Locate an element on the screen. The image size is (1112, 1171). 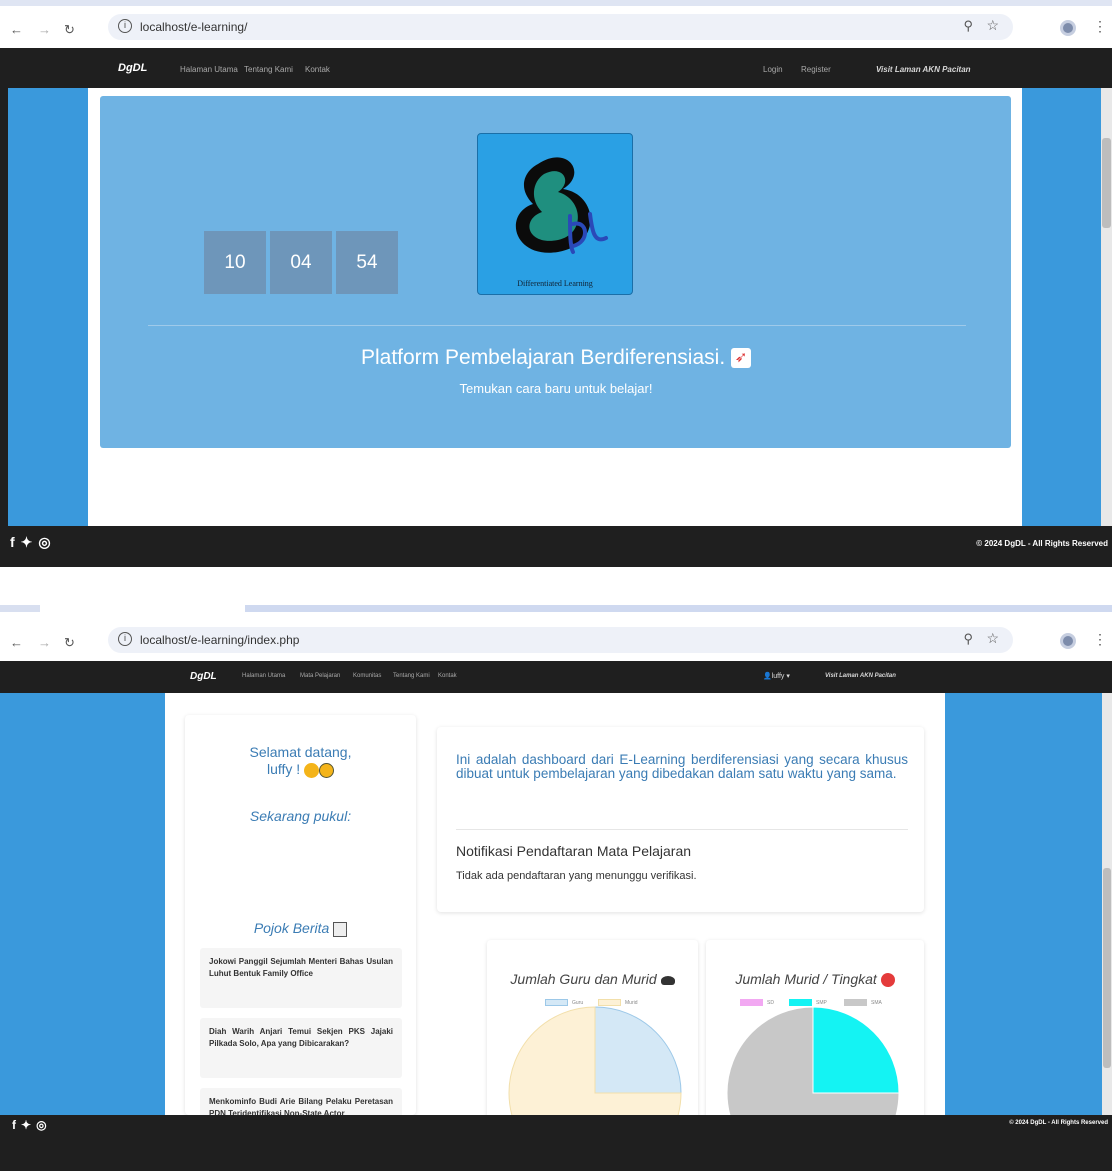
news-title-text: Pojok Berita is located at coordinates (291, 928).